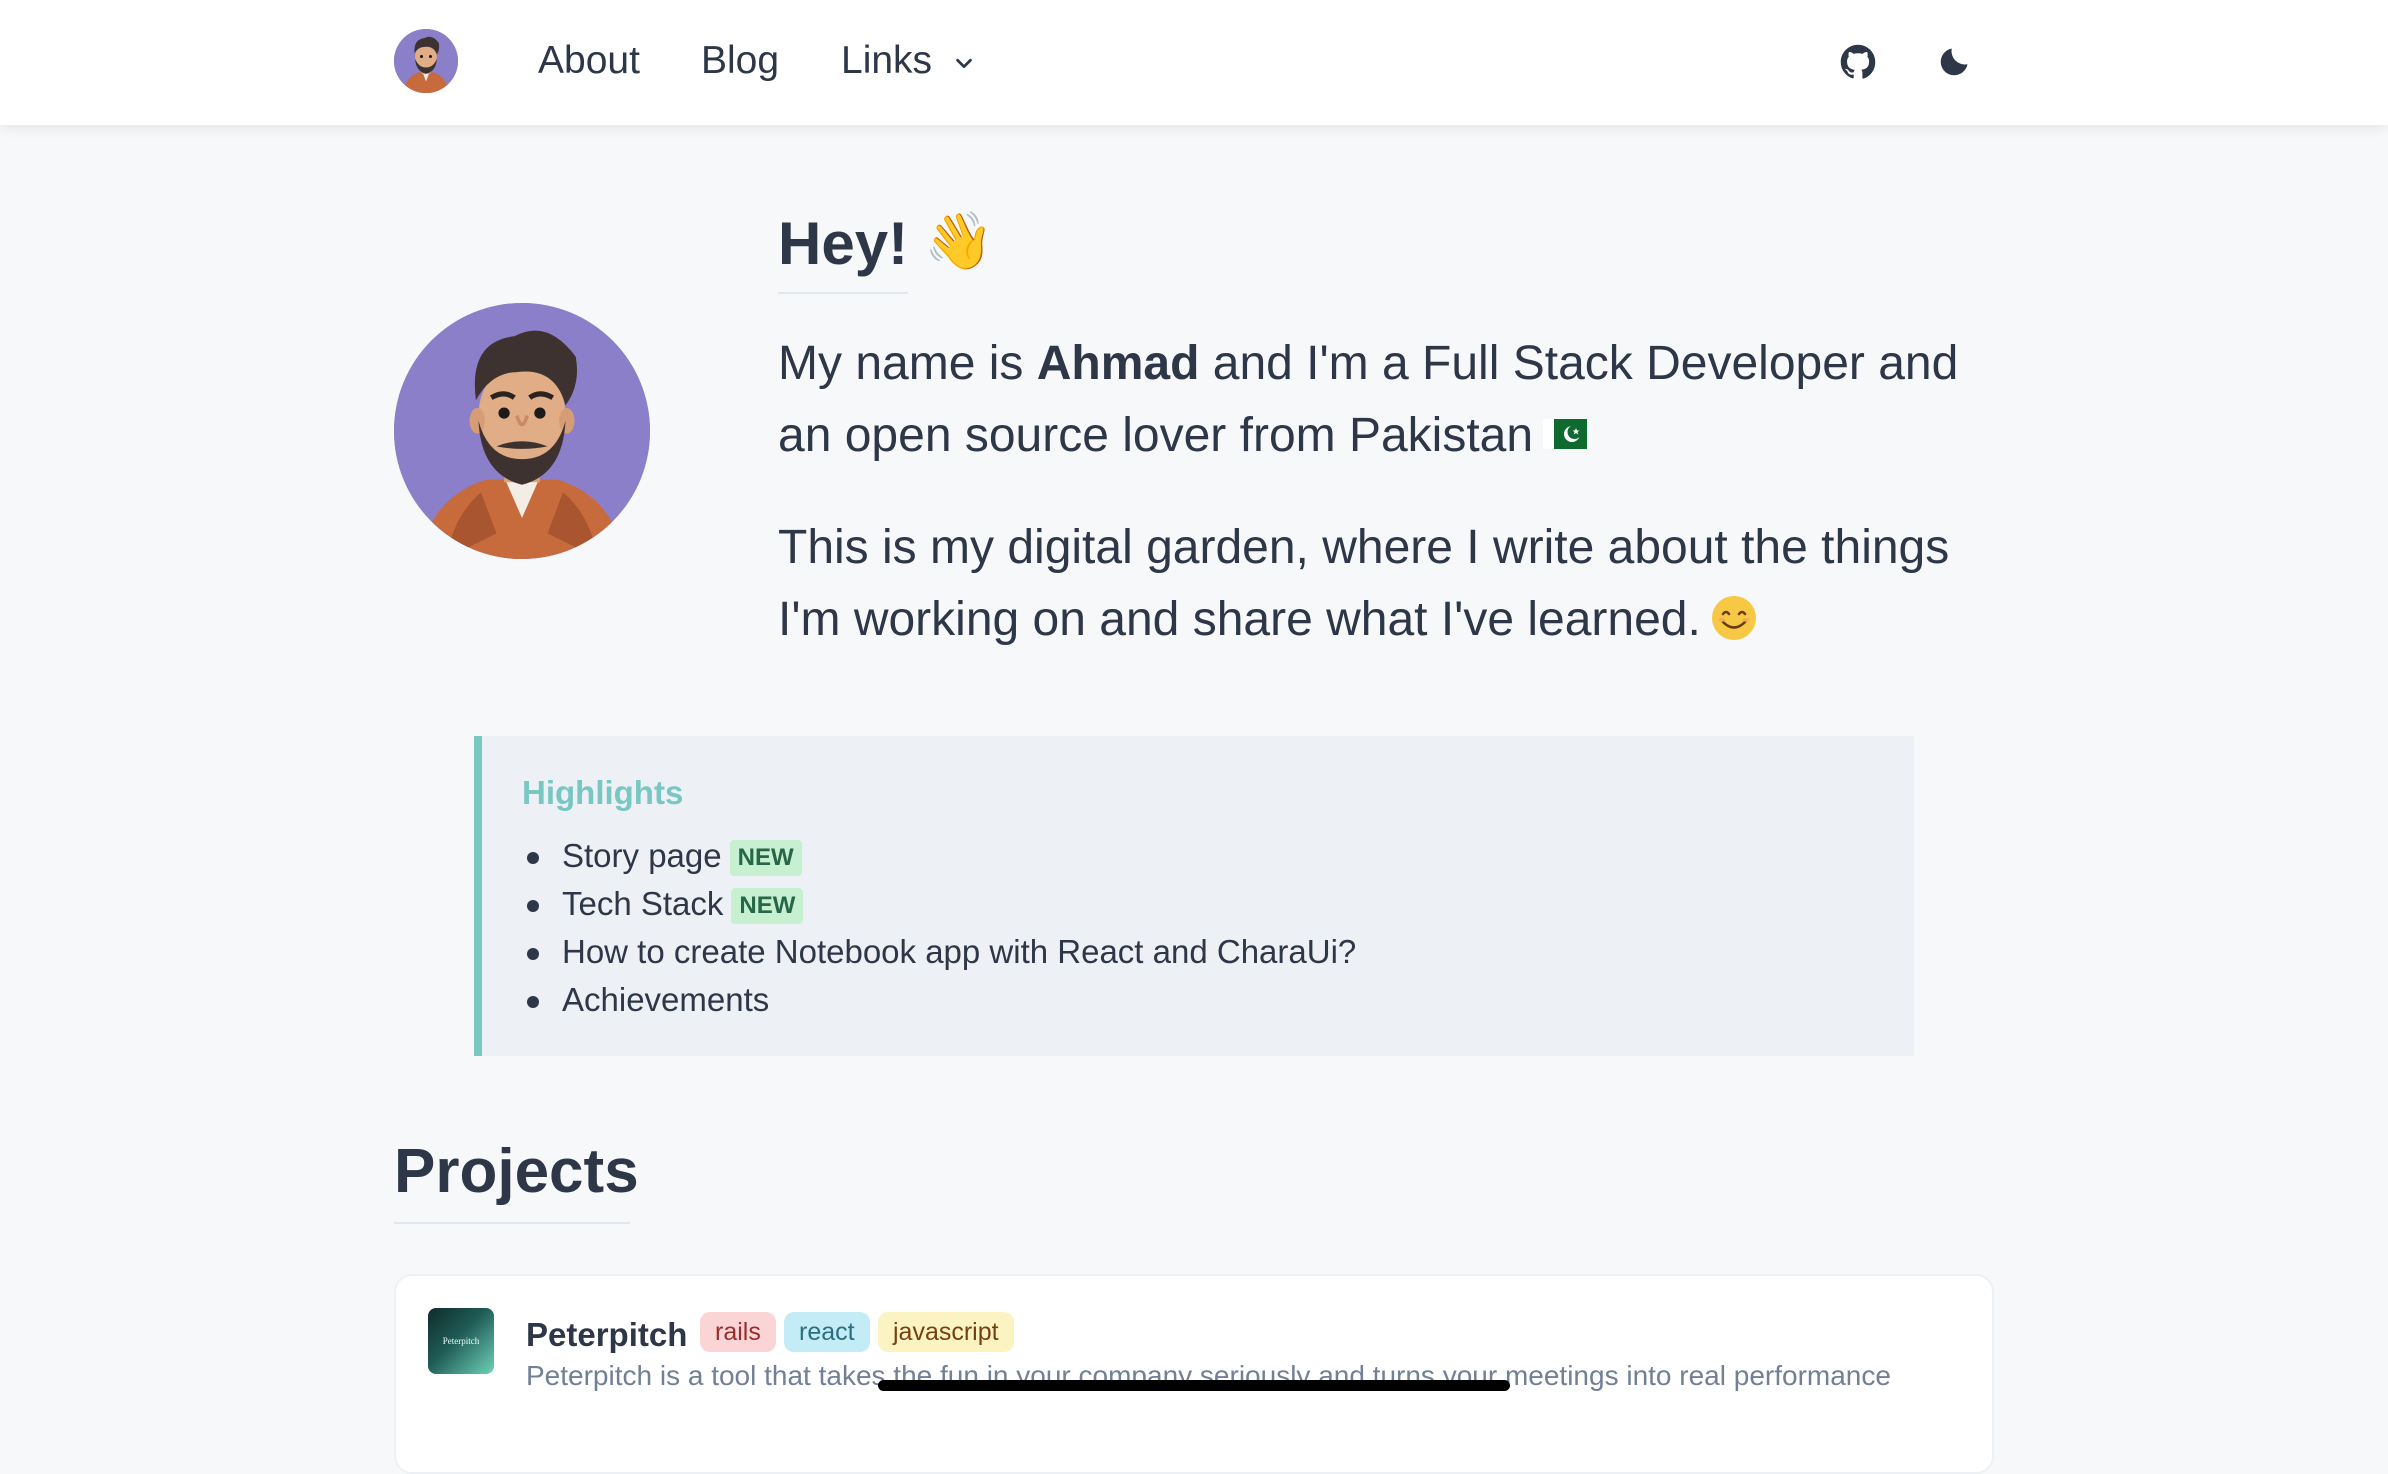  What do you see at coordinates (939, 904) in the screenshot?
I see `highlight-item-tech-stack: Tech Stack NEW` at bounding box center [939, 904].